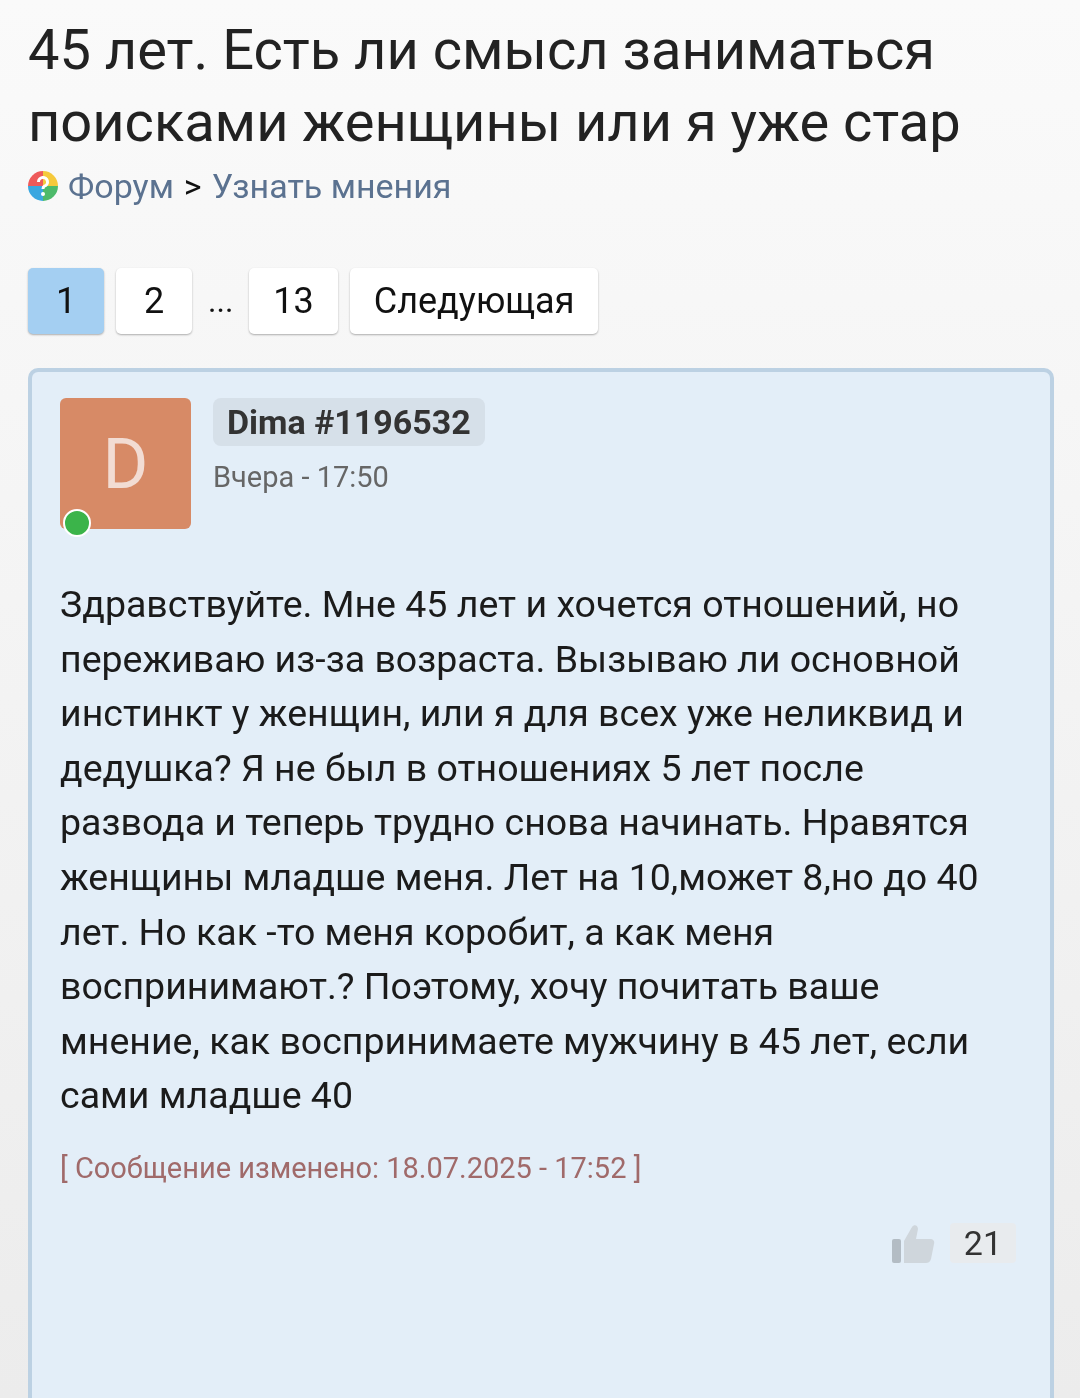 The height and width of the screenshot is (1398, 1080). Describe the element at coordinates (351, 1167) in the screenshot. I see `edited-note: [ Сообщение изменено: 18.07.2025 - 17:52 ]` at that location.